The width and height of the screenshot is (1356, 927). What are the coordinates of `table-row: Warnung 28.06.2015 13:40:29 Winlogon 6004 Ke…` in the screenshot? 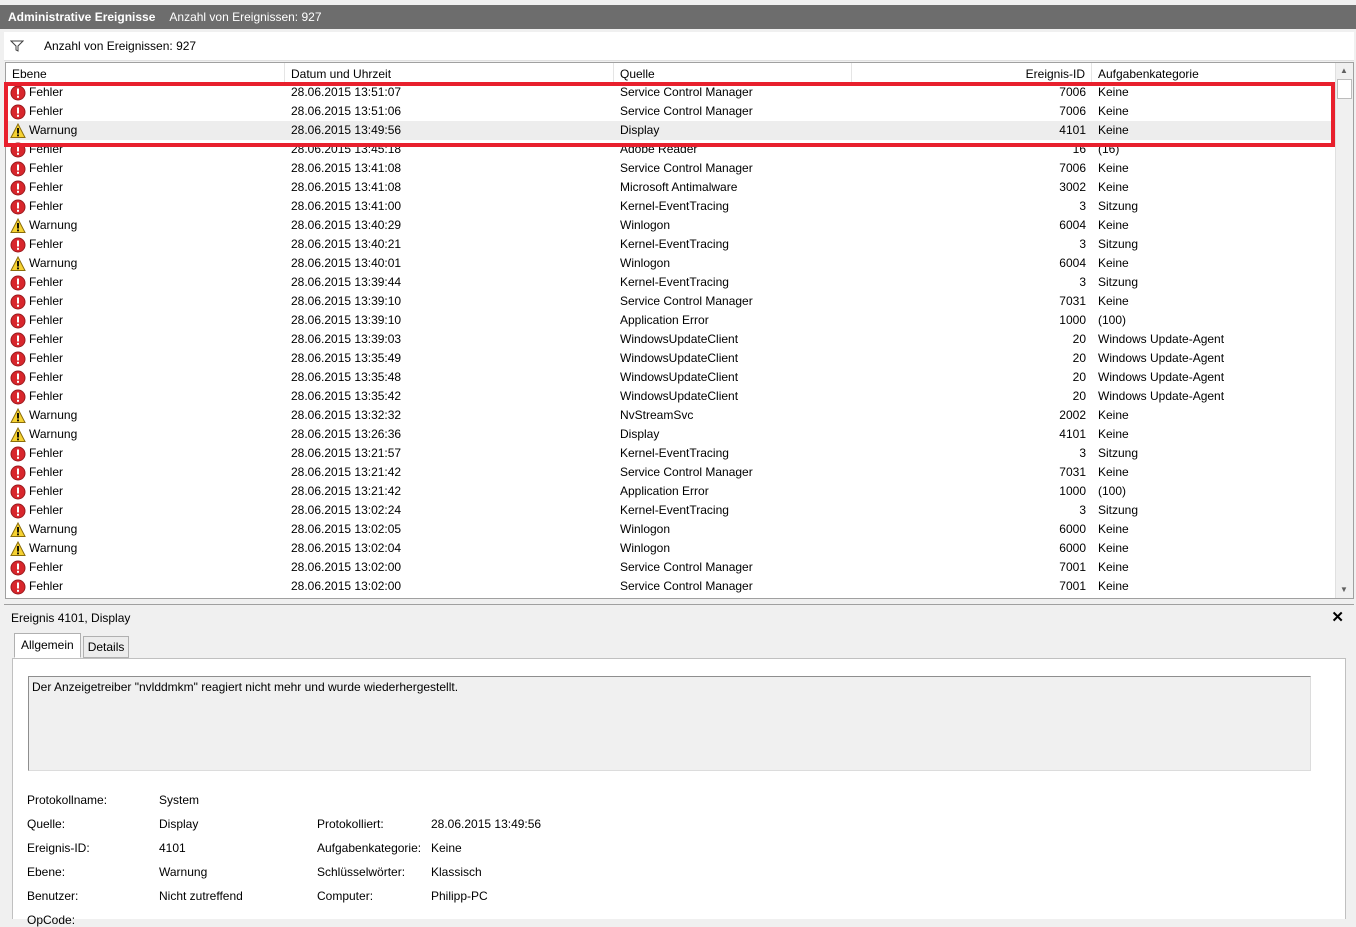 It's located at (671, 225).